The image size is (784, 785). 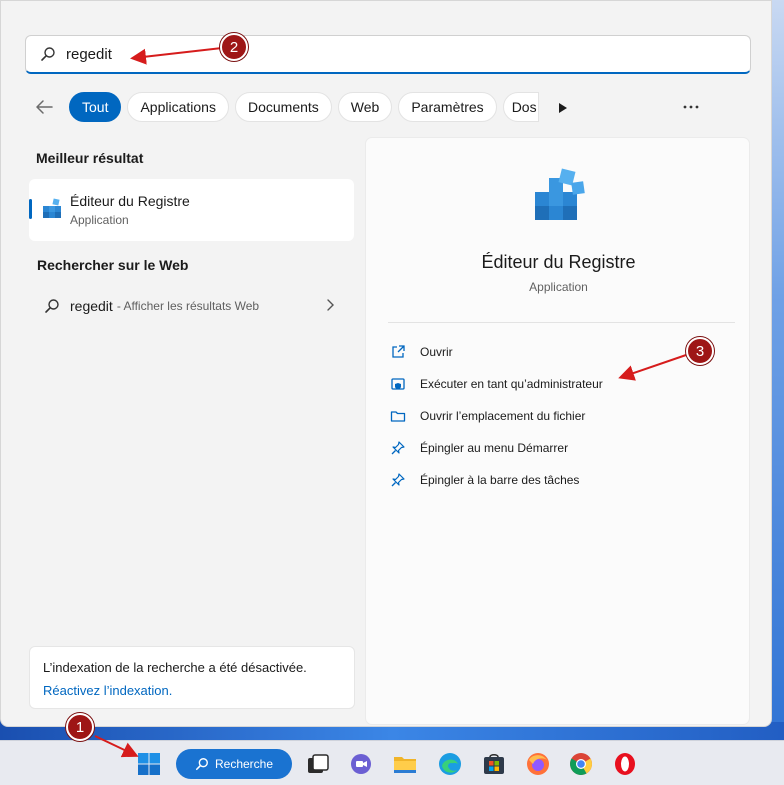 I want to click on action-open-file-location: Ouvrir l’emplacement du fichier, so click(x=487, y=416).